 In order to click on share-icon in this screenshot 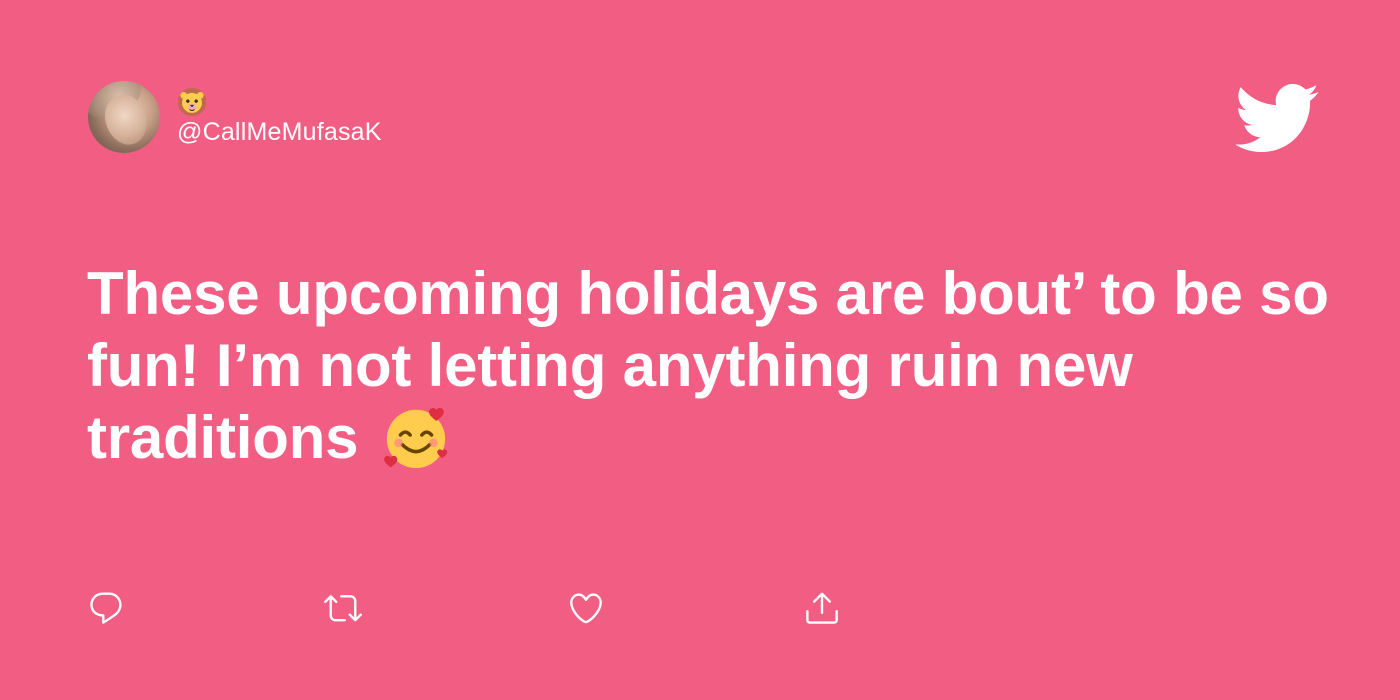, I will do `click(822, 608)`.